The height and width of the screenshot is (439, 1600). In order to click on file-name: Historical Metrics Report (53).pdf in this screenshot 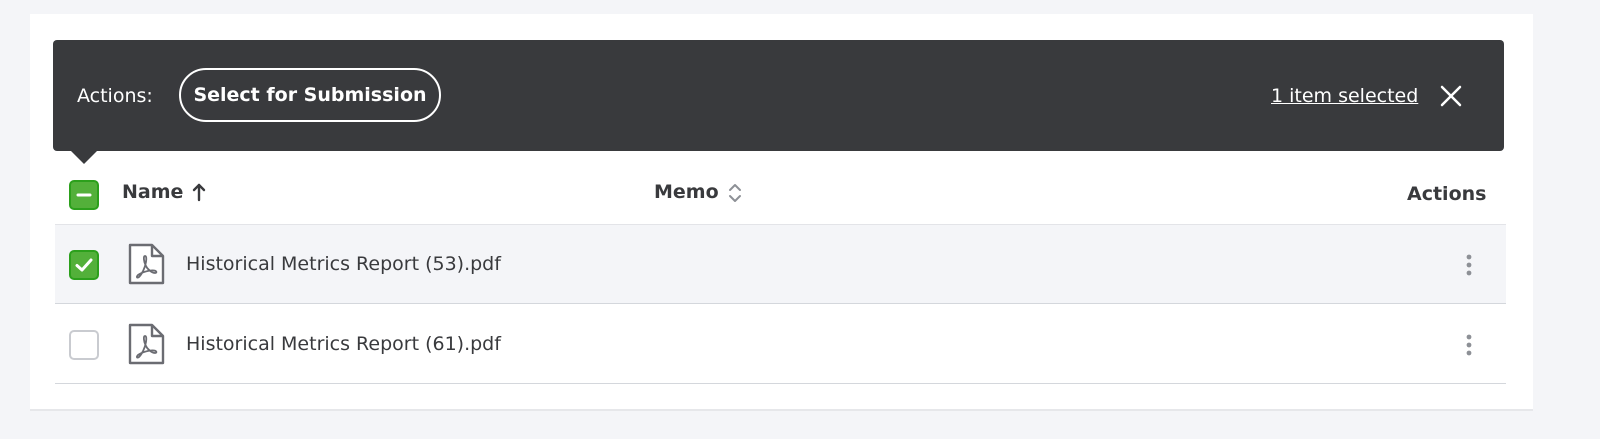, I will do `click(343, 264)`.